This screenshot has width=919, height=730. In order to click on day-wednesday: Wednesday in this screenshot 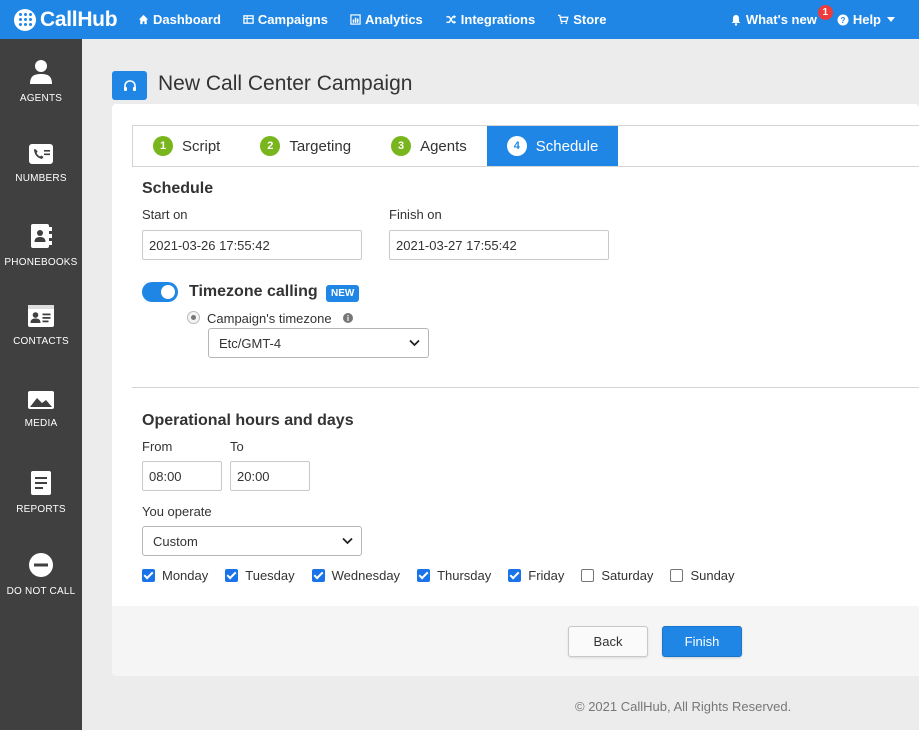, I will do `click(356, 575)`.